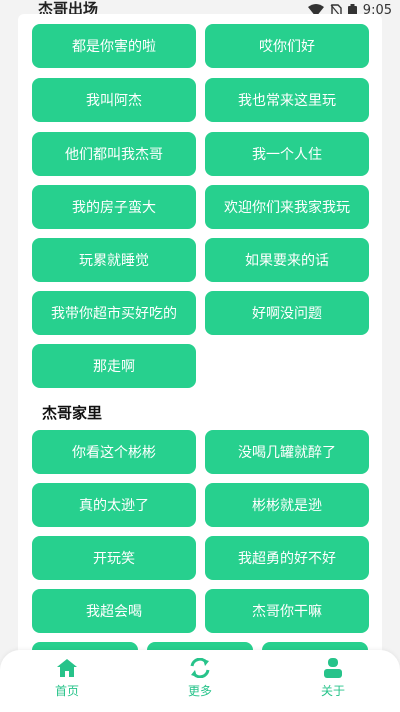 This screenshot has height=712, width=400. What do you see at coordinates (67, 668) in the screenshot?
I see `home-icon` at bounding box center [67, 668].